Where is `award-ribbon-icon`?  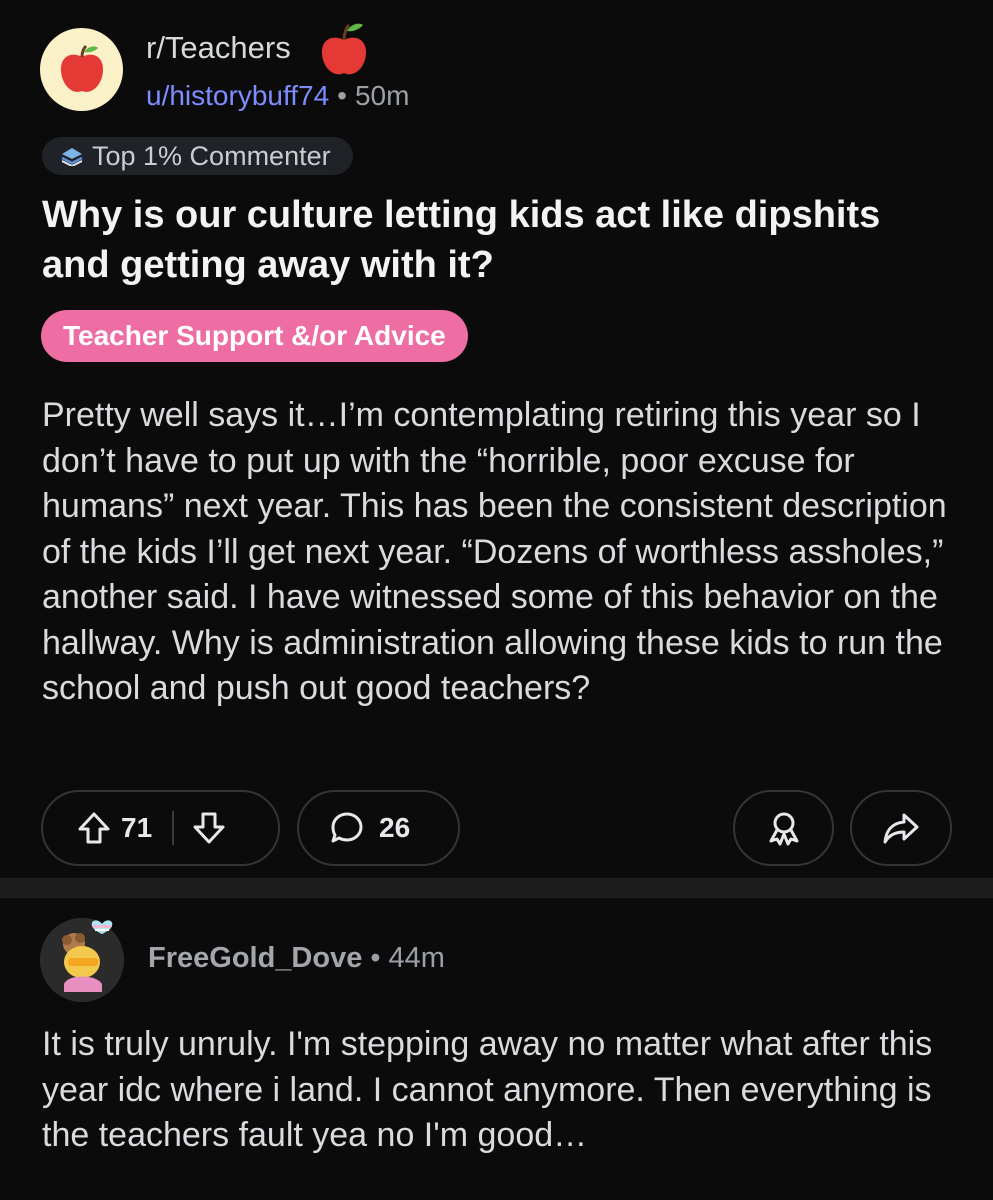 award-ribbon-icon is located at coordinates (783, 829).